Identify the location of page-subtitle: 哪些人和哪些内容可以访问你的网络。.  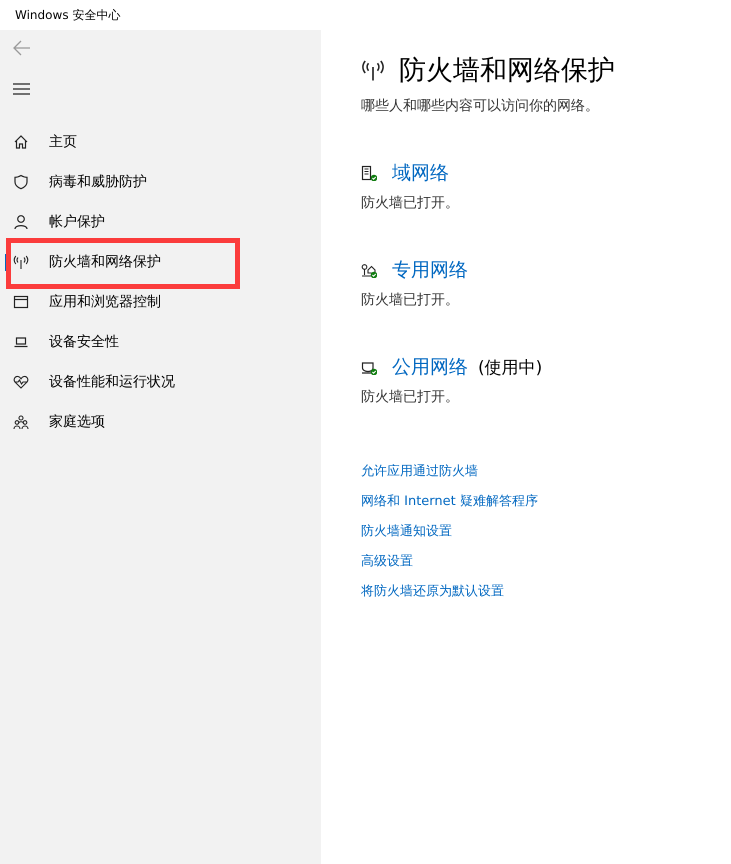
(480, 106).